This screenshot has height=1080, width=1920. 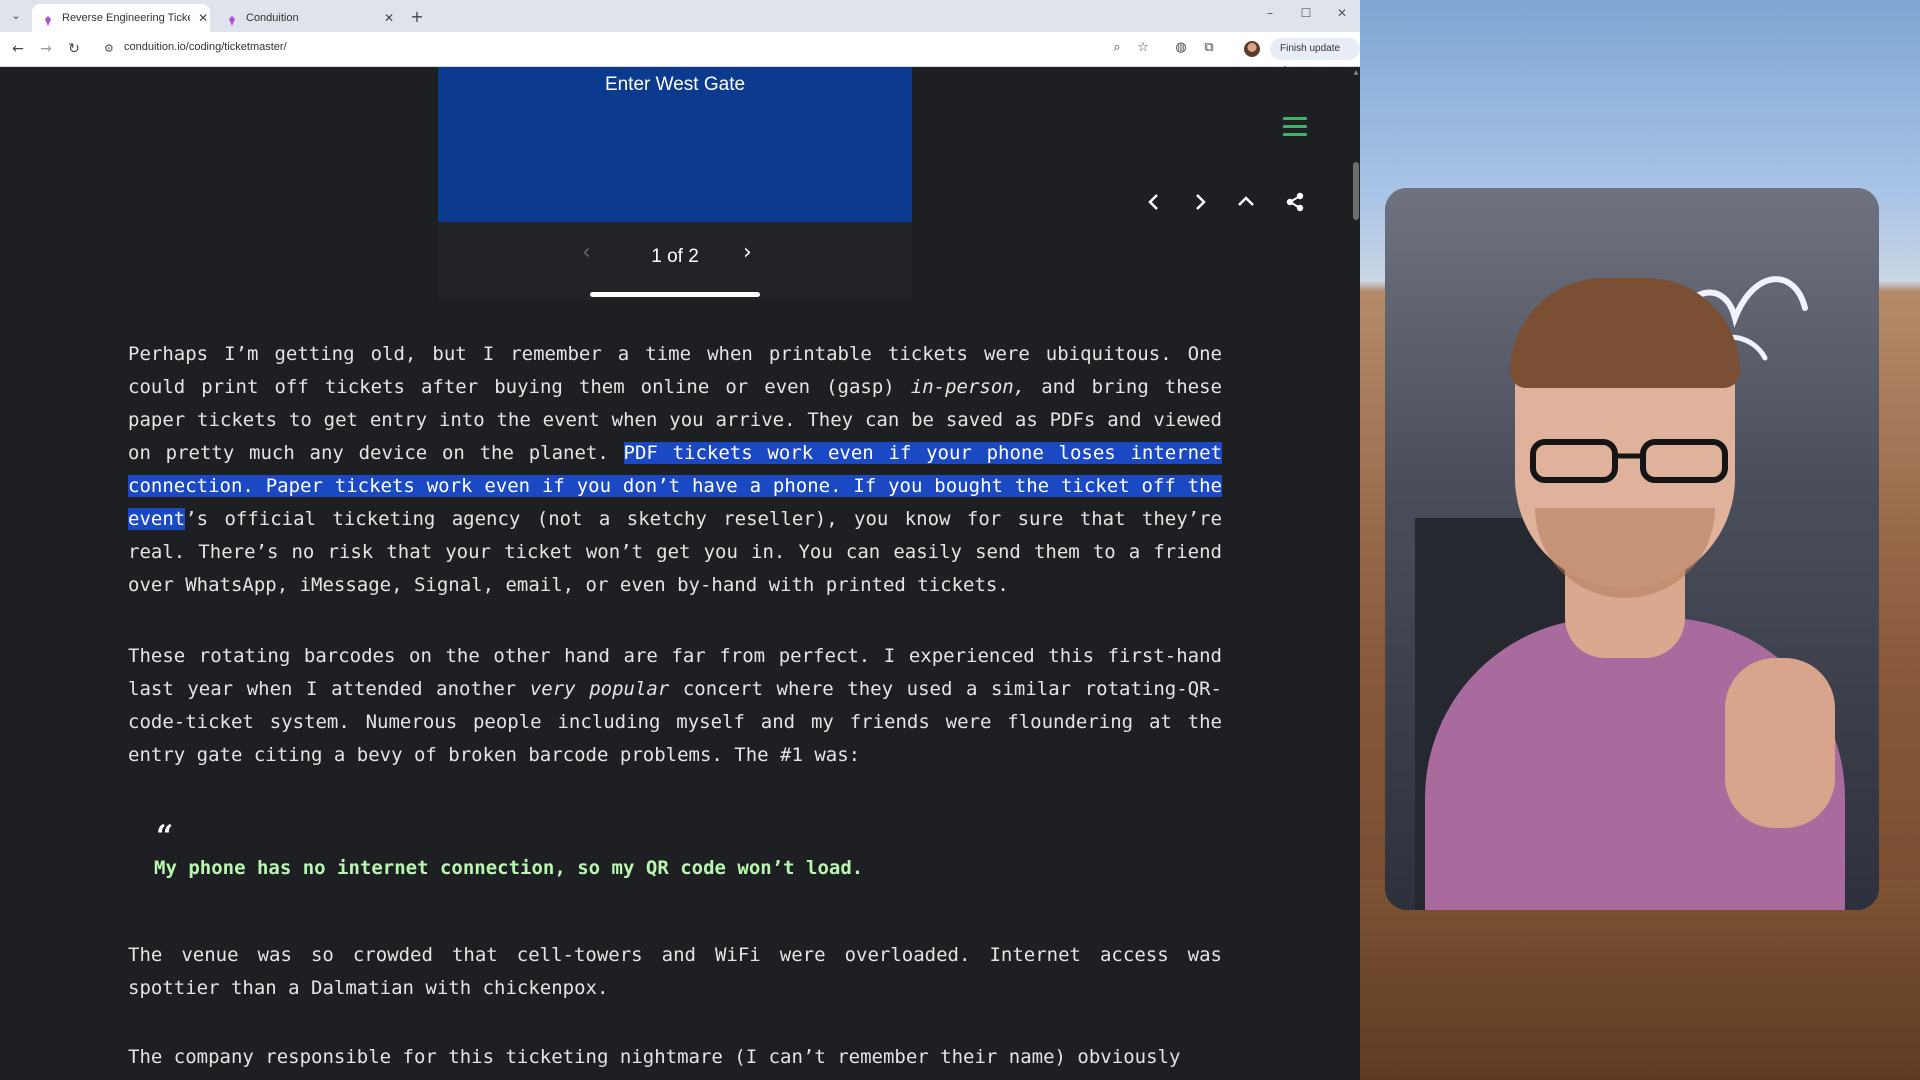 What do you see at coordinates (16, 16) in the screenshot?
I see `chevron-down-icon: ⌄` at bounding box center [16, 16].